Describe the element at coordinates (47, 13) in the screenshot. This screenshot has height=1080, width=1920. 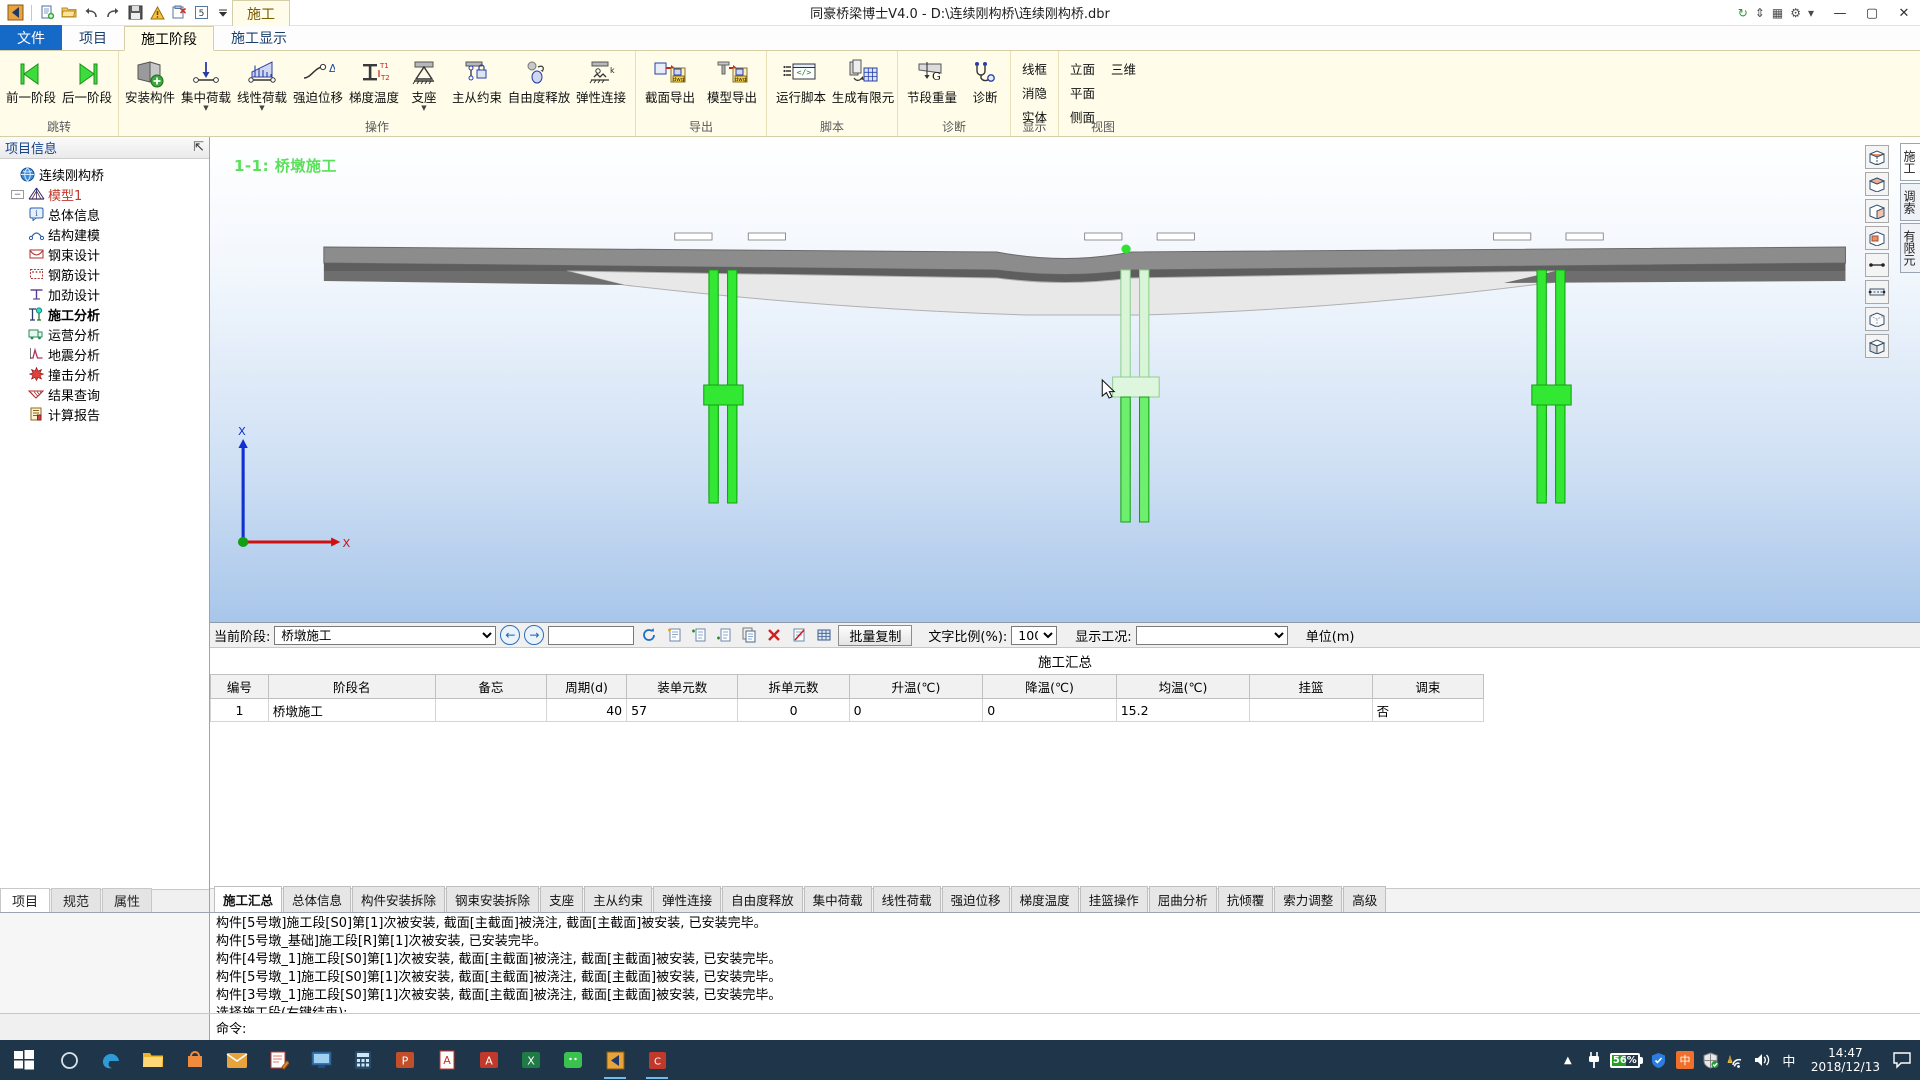
I see `new-file-icon` at that location.